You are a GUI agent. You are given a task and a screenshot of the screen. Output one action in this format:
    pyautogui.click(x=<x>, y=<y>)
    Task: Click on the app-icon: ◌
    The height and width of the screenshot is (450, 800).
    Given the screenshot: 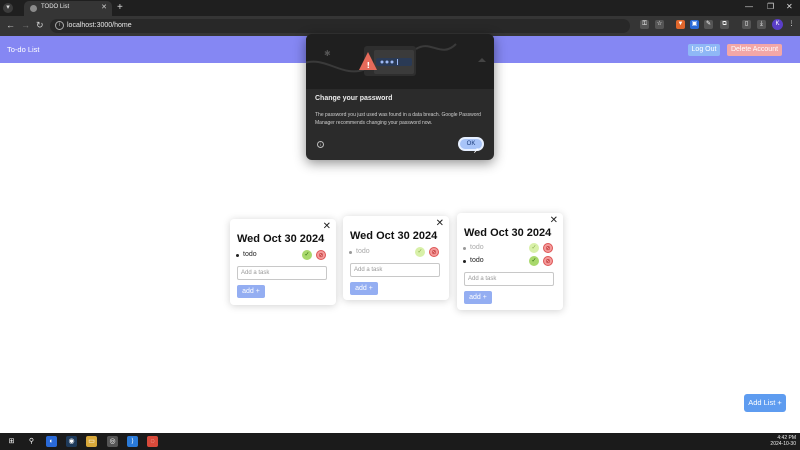 What is the action you would take?
    pyautogui.click(x=152, y=441)
    